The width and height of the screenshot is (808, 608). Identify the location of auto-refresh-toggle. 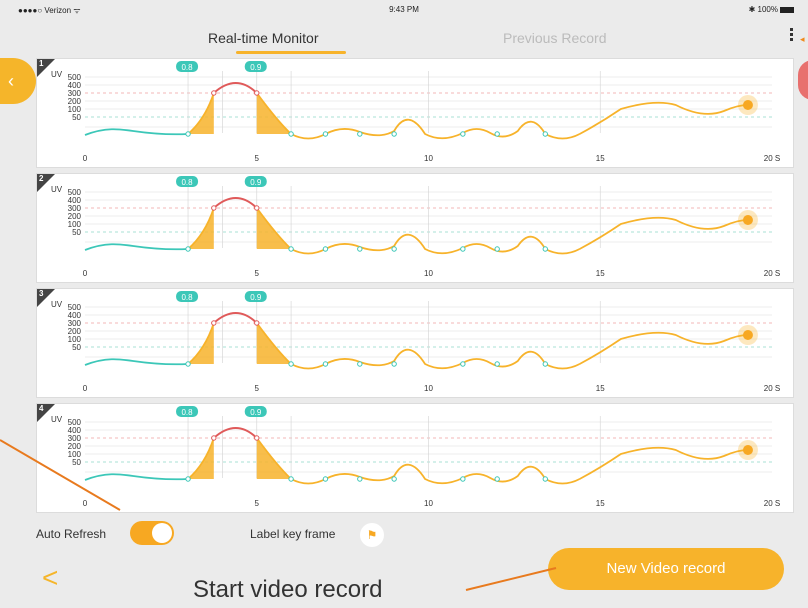
(152, 533).